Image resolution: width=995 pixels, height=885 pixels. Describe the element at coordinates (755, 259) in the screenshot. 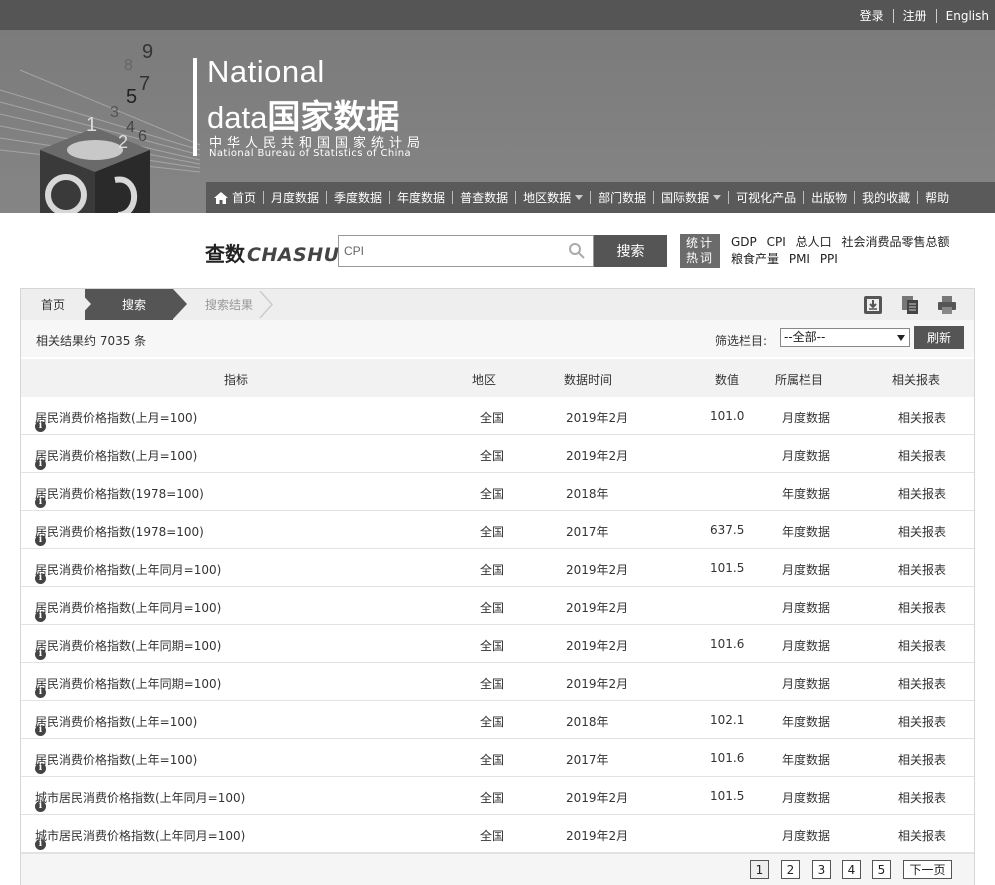

I see `hot-word-link: 粮食产量` at that location.